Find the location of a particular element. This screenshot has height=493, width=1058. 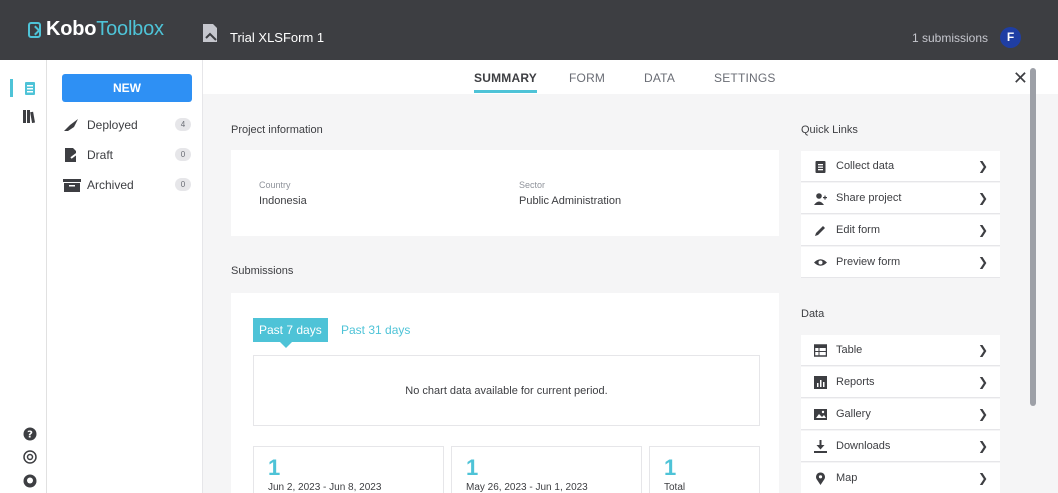

archive-icon is located at coordinates (72, 185).